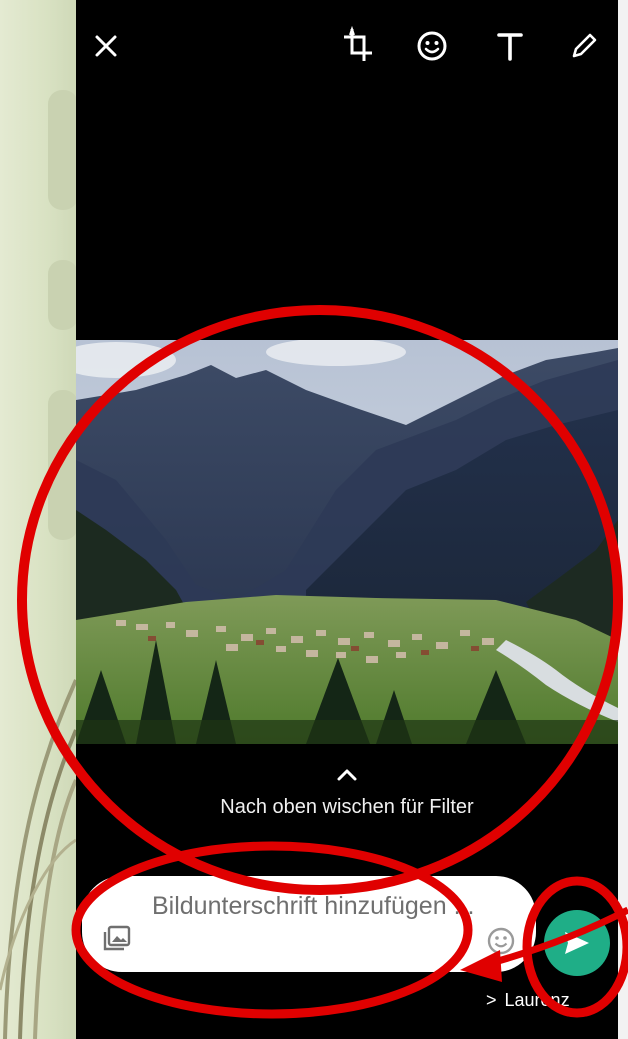 Image resolution: width=628 pixels, height=1039 pixels. Describe the element at coordinates (347, 775) in the screenshot. I see `chevron-up-icon` at that location.